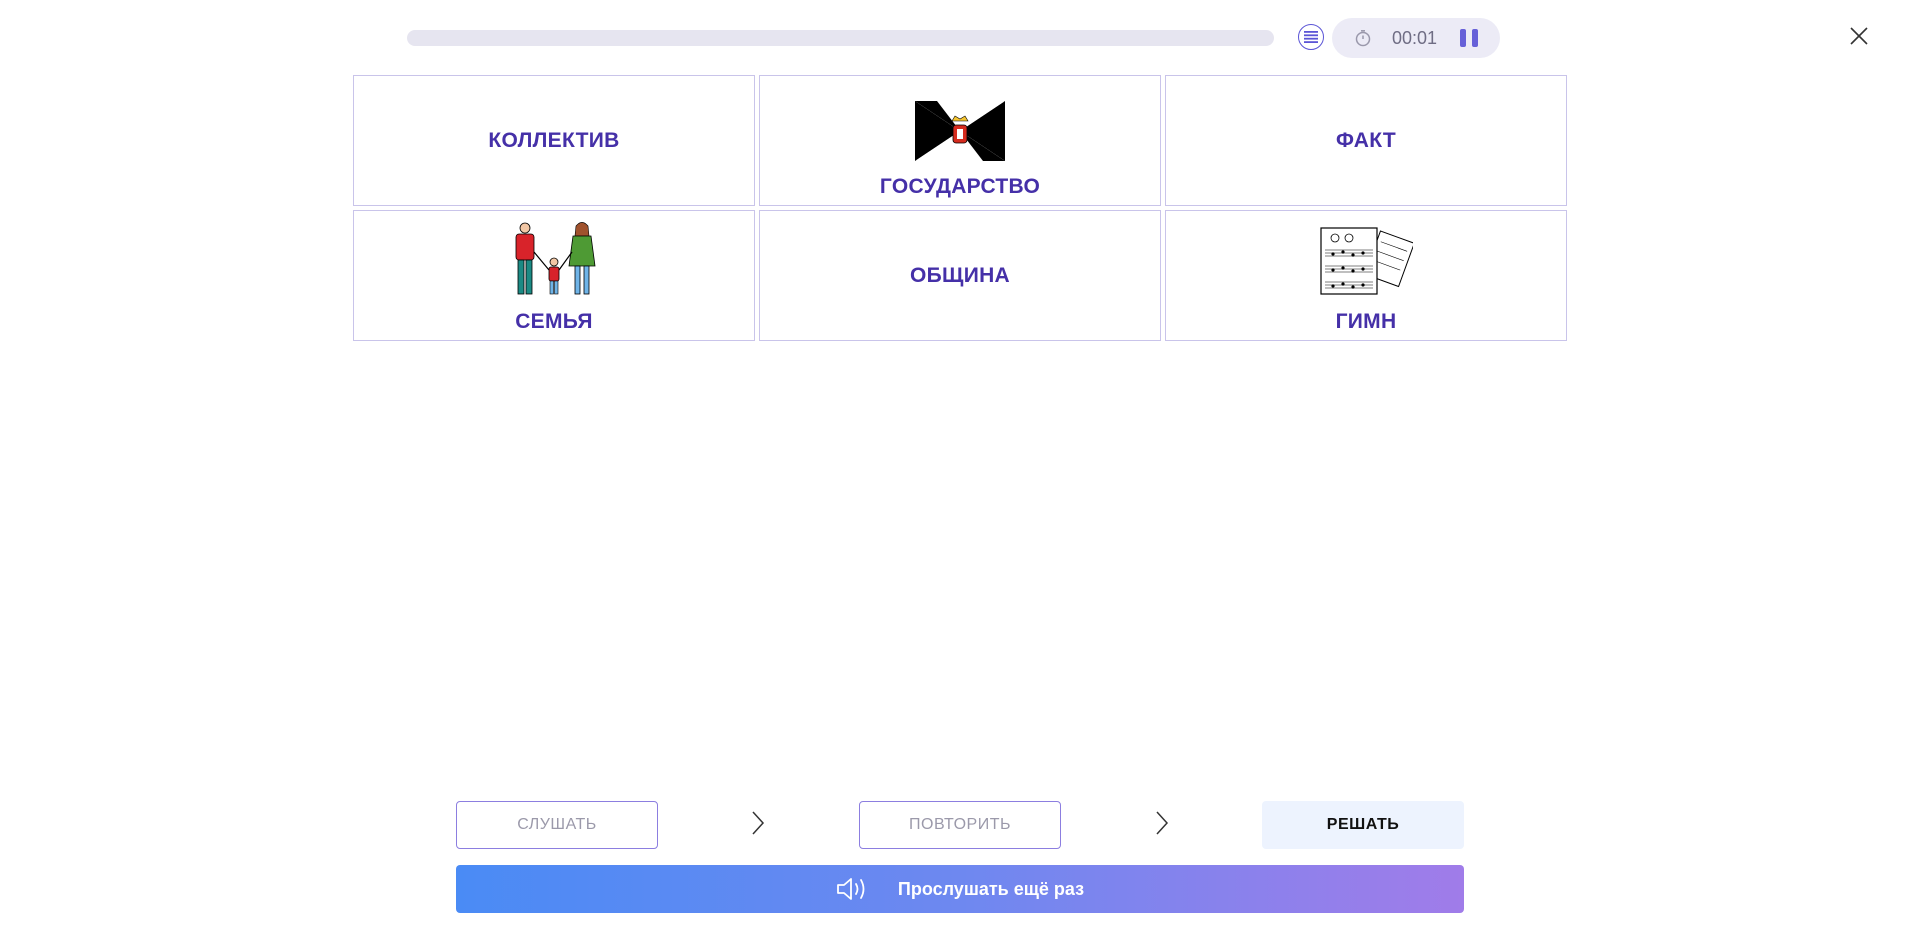 This screenshot has height=941, width=1920. What do you see at coordinates (960, 131) in the screenshot?
I see `flag-icon` at bounding box center [960, 131].